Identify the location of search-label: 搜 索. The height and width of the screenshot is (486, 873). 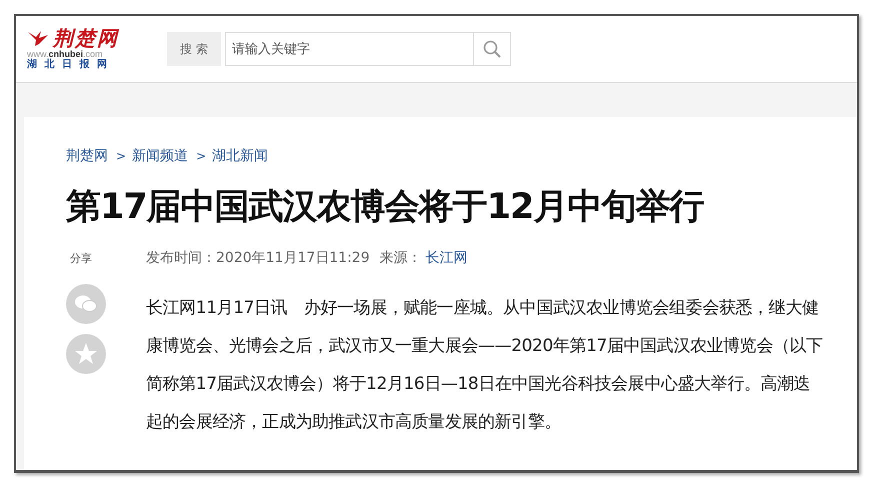
(194, 49).